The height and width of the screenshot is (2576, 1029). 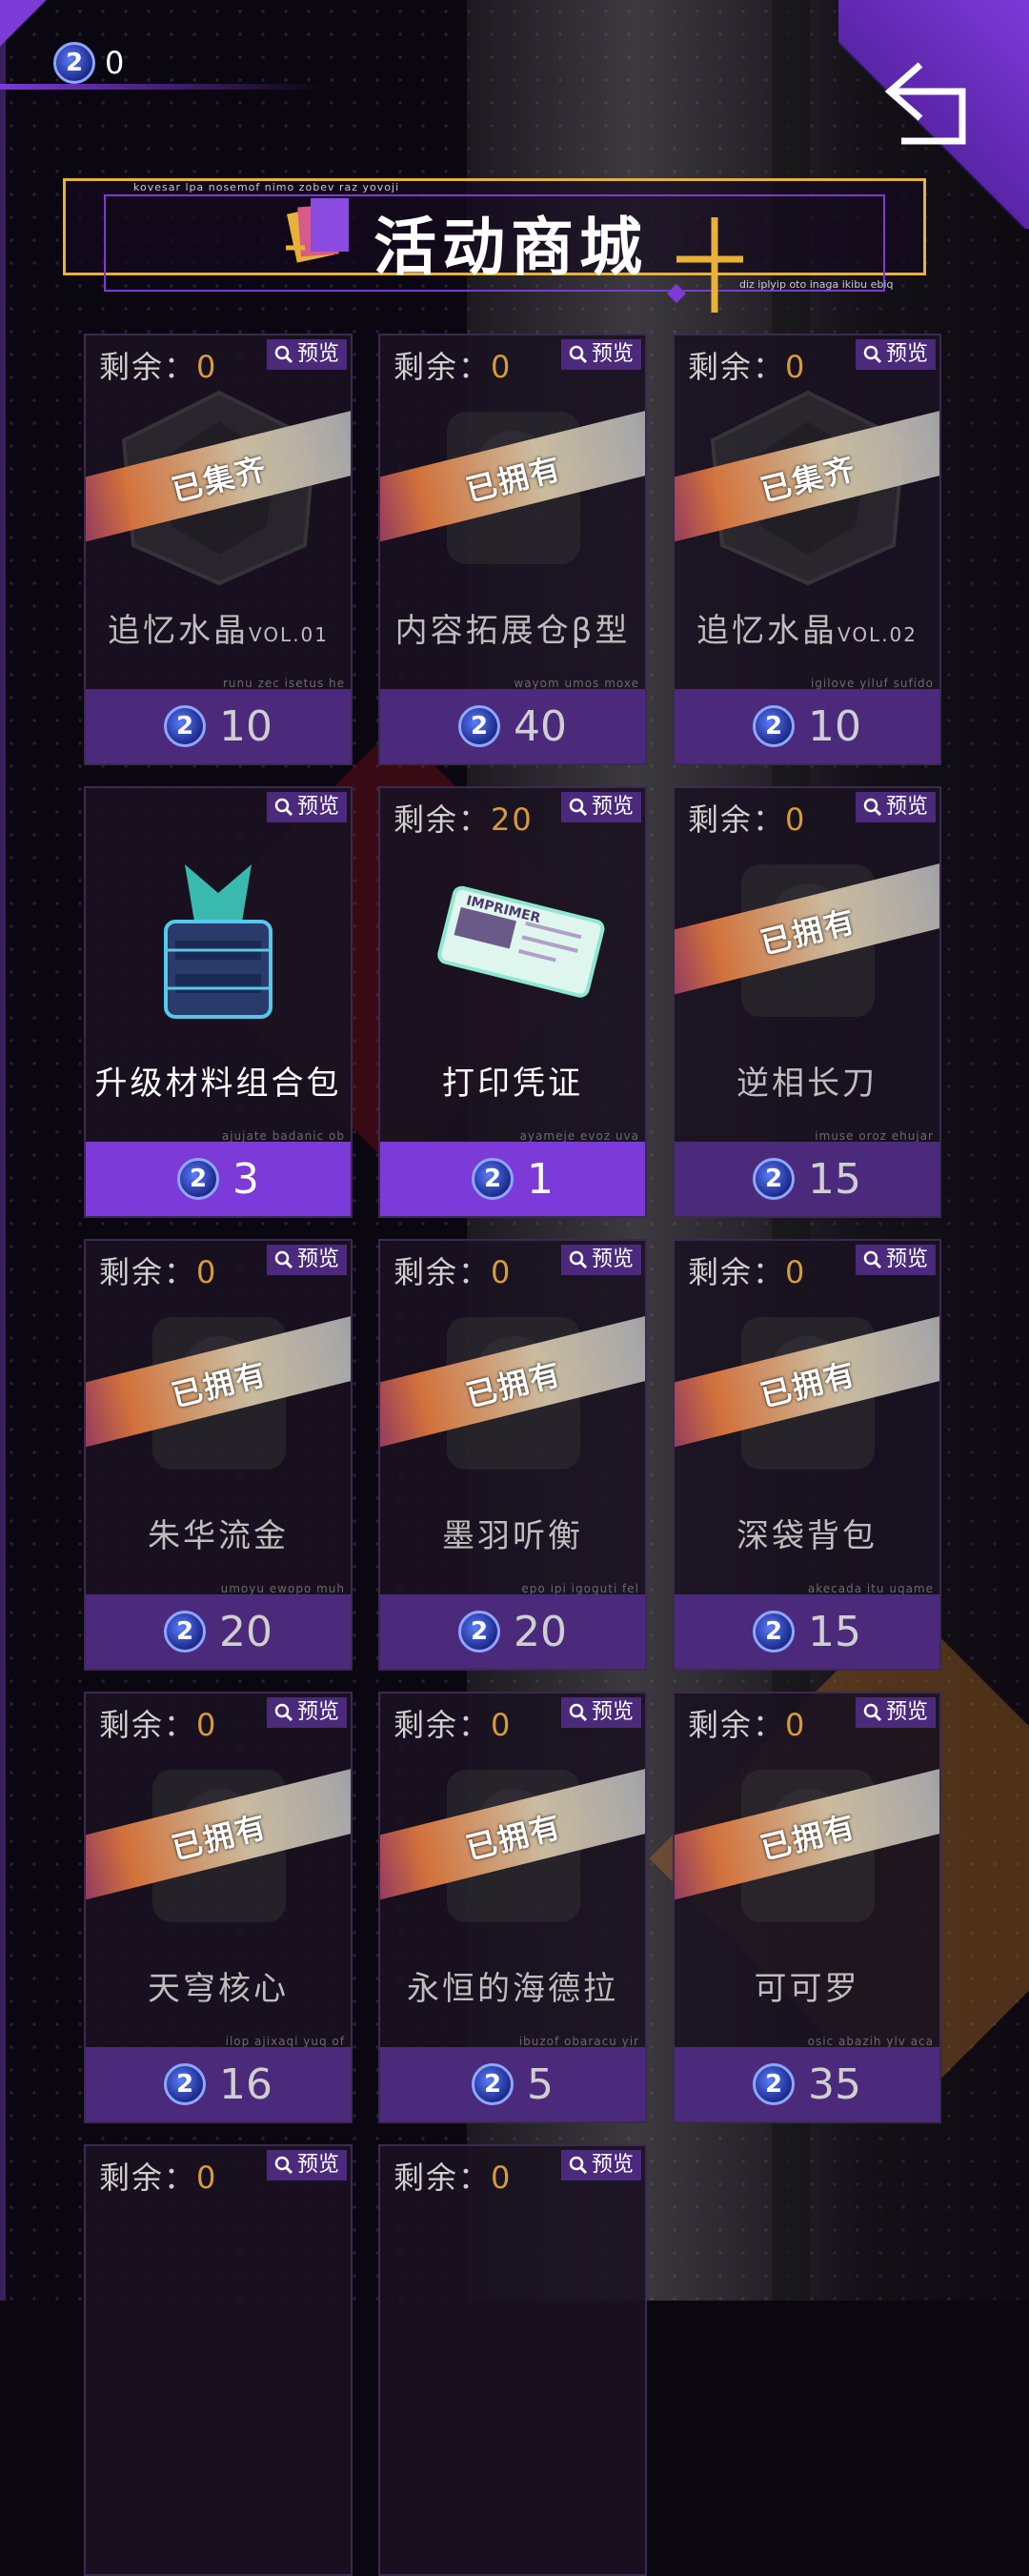 What do you see at coordinates (578, 2041) in the screenshot?
I see `item-micro-text: ibuzof obaracu yir` at bounding box center [578, 2041].